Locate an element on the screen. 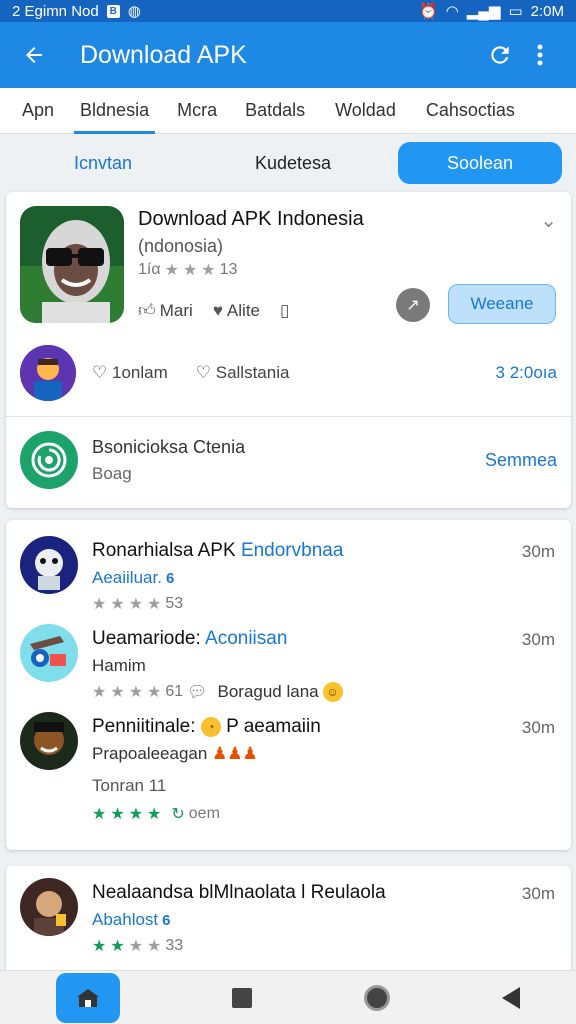 Image resolution: width=576 pixels, height=1024 pixels. source-link: Semmea is located at coordinates (521, 460).